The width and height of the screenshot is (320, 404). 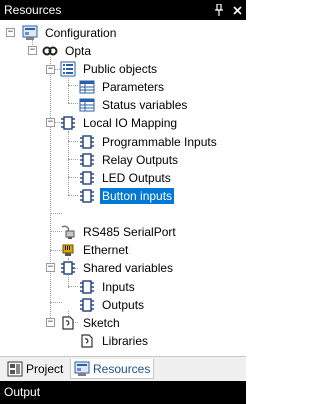 I want to click on tree-node-label: Public objects, so click(x=120, y=69).